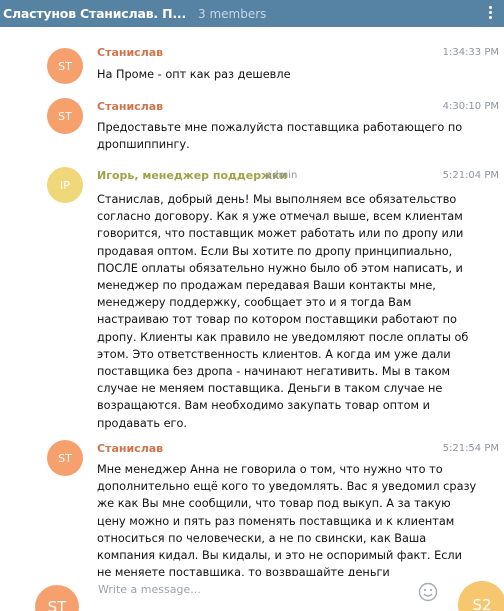  Describe the element at coordinates (252, 593) in the screenshot. I see `message-composer: ST Write a message... S2` at that location.